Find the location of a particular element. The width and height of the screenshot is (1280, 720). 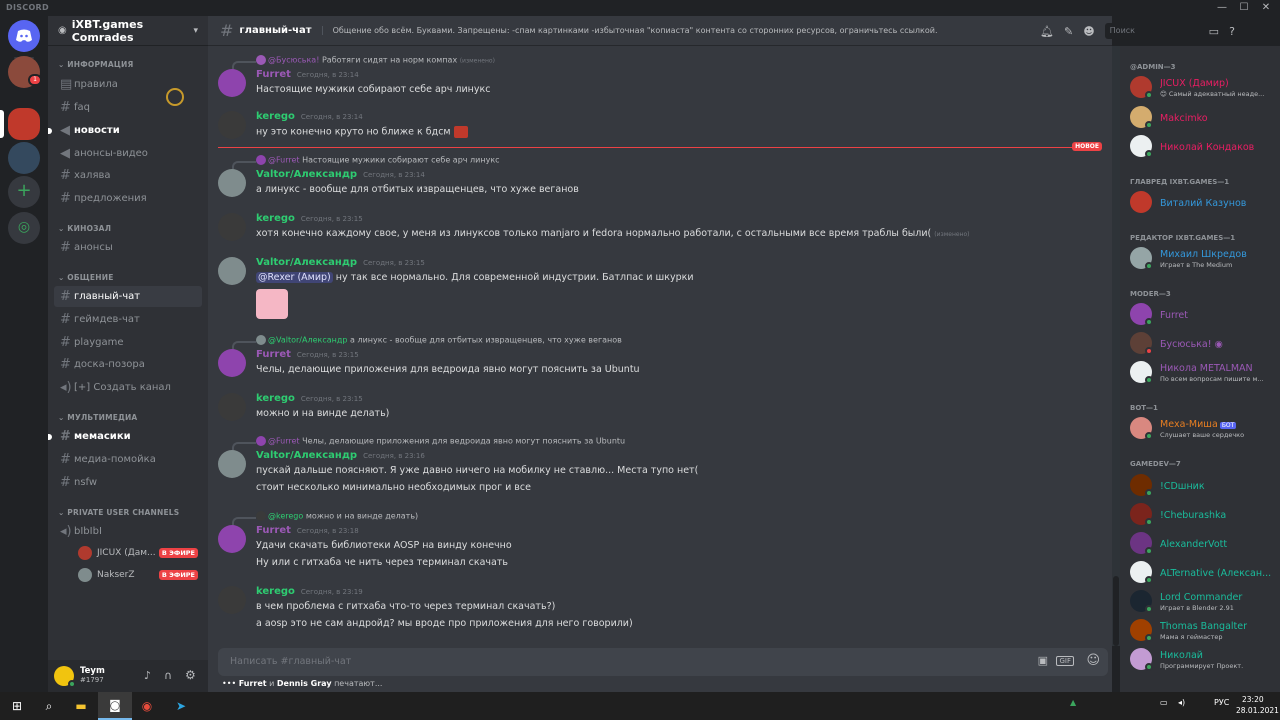

channel-video-announcements: ◀ анонсы-видео is located at coordinates (128, 153).